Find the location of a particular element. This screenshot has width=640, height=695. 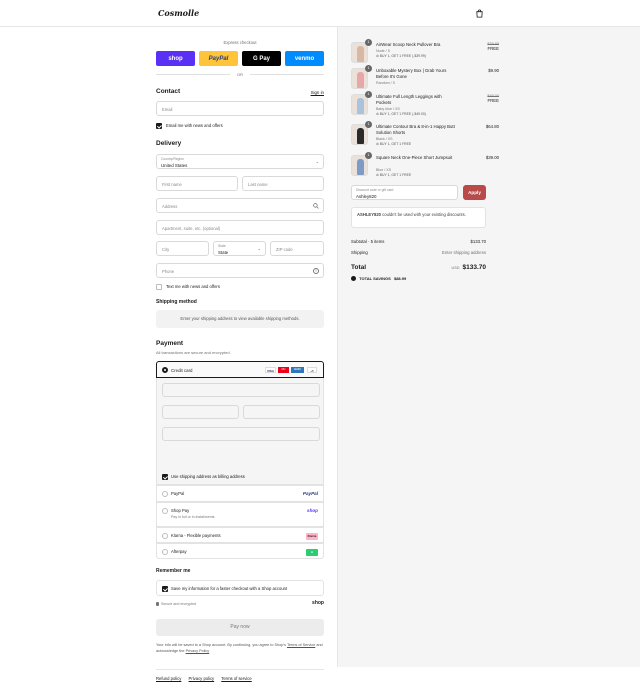

more-cards-badge: +5 is located at coordinates (312, 370).